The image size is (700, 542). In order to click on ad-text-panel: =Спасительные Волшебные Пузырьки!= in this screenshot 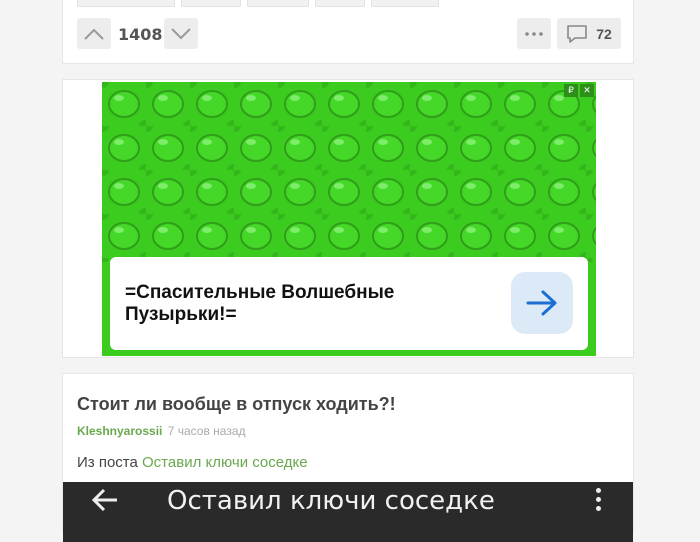, I will do `click(349, 303)`.